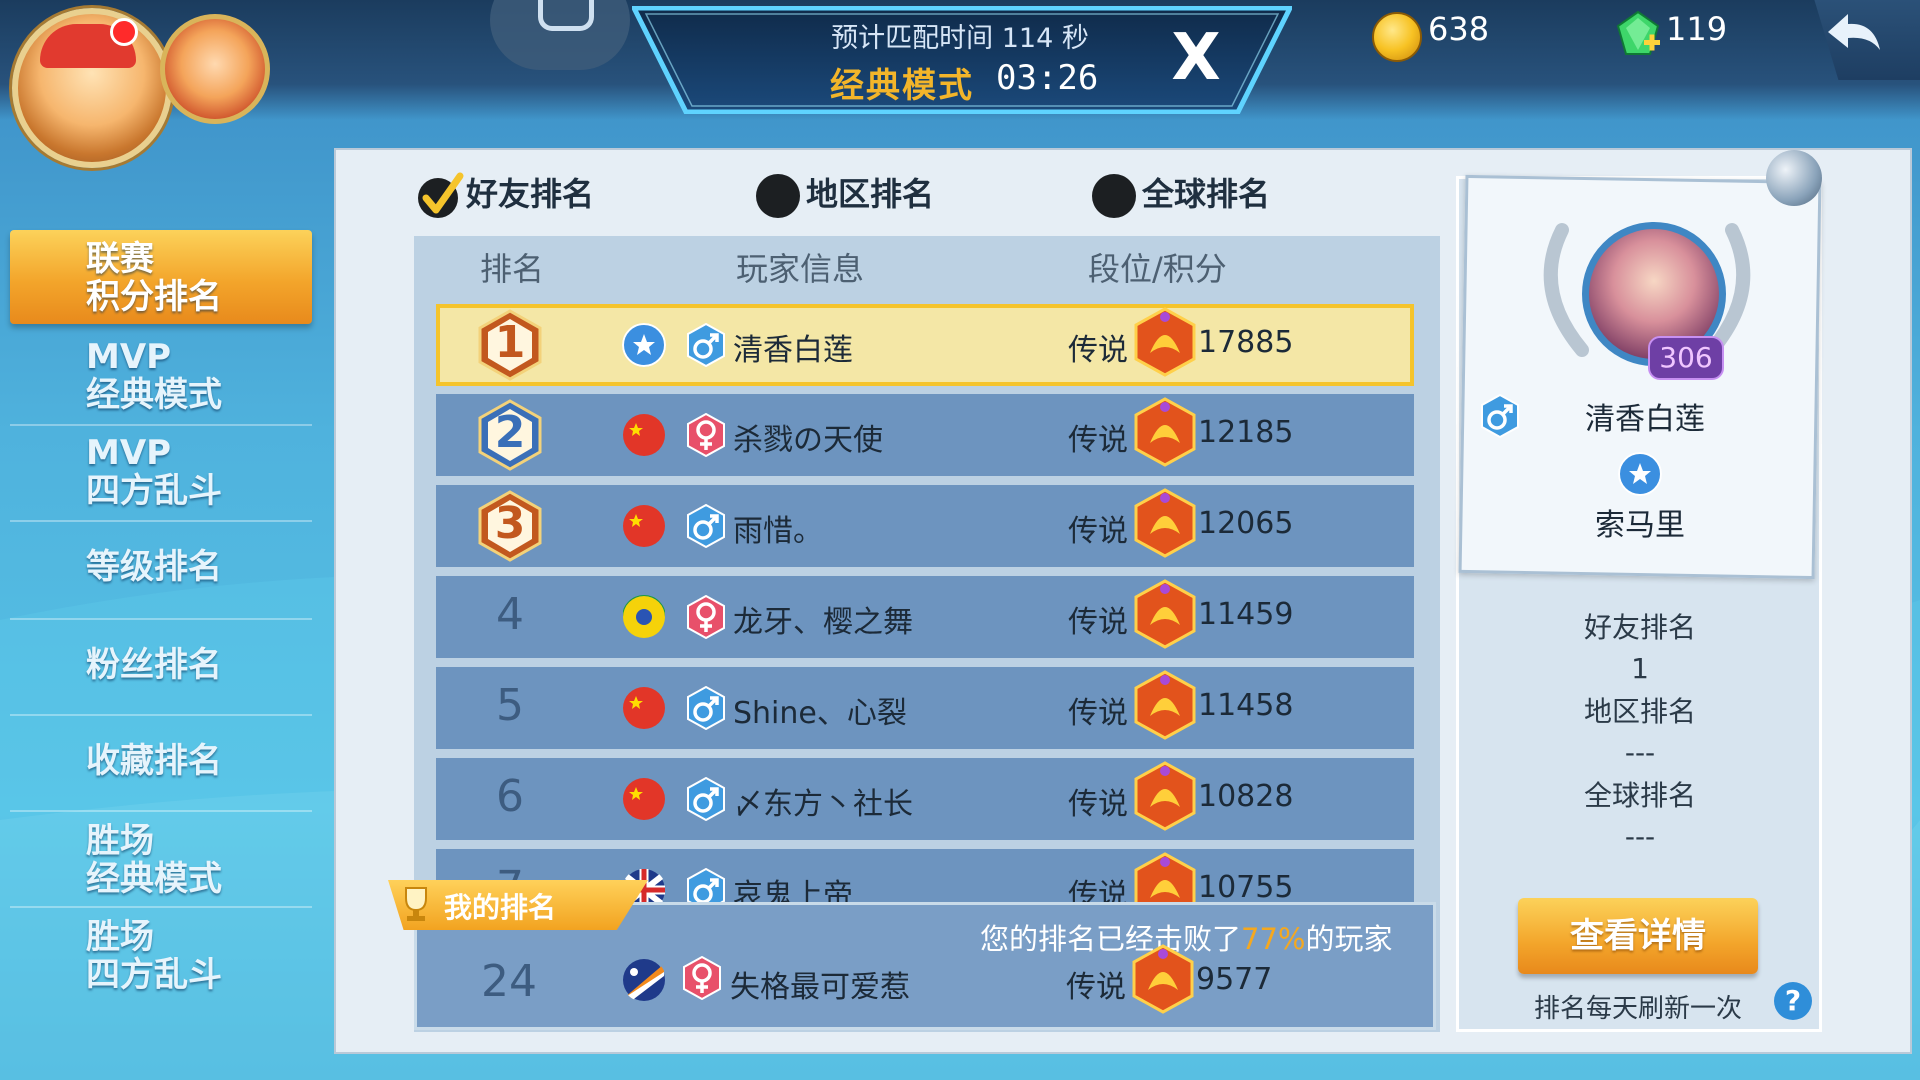  What do you see at coordinates (1640, 668) in the screenshot?
I see `friend-rank-value: 1` at bounding box center [1640, 668].